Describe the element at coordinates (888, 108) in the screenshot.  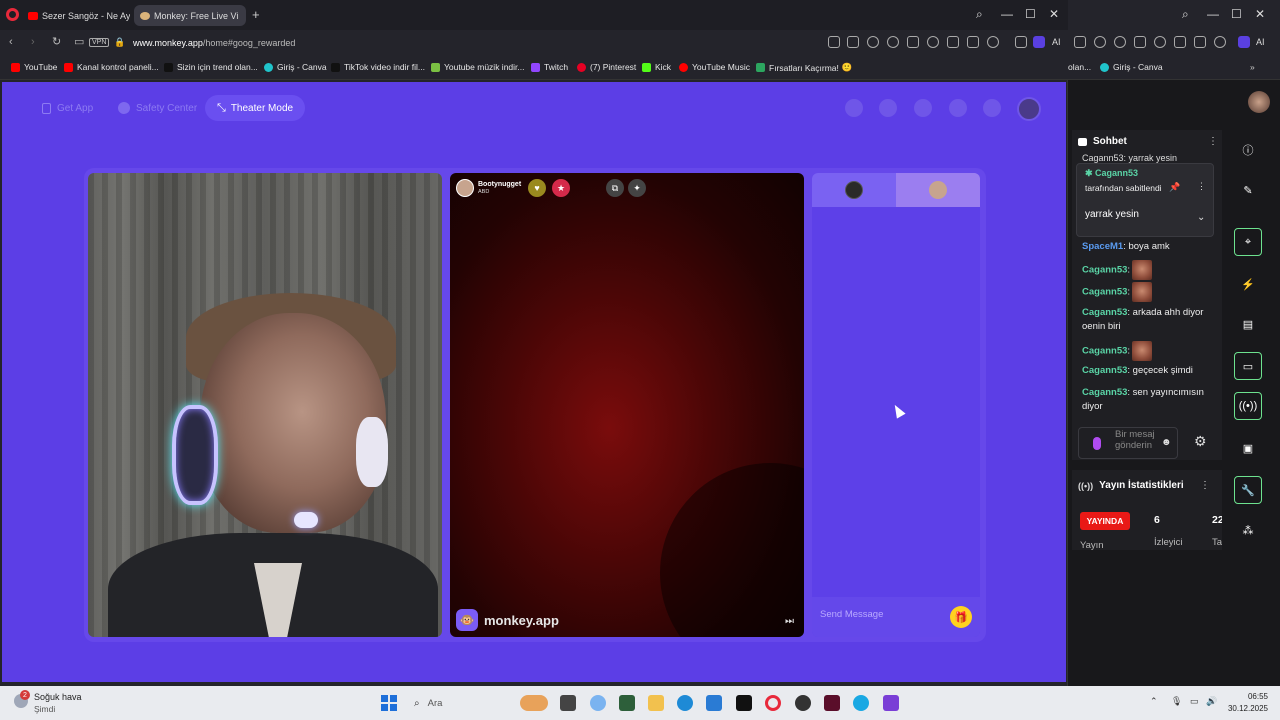
I see `search-icon` at that location.